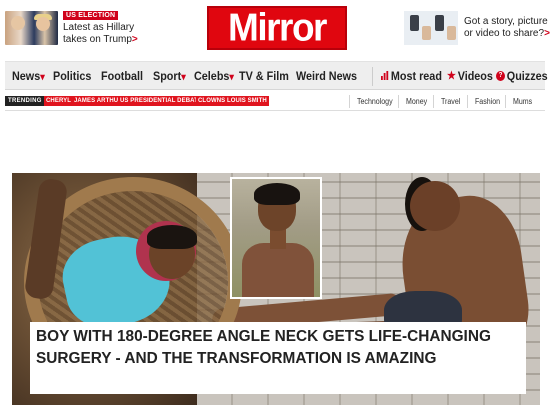 The image size is (550, 411). Describe the element at coordinates (31, 28) in the screenshot. I see `promo-thumbnail` at that location.